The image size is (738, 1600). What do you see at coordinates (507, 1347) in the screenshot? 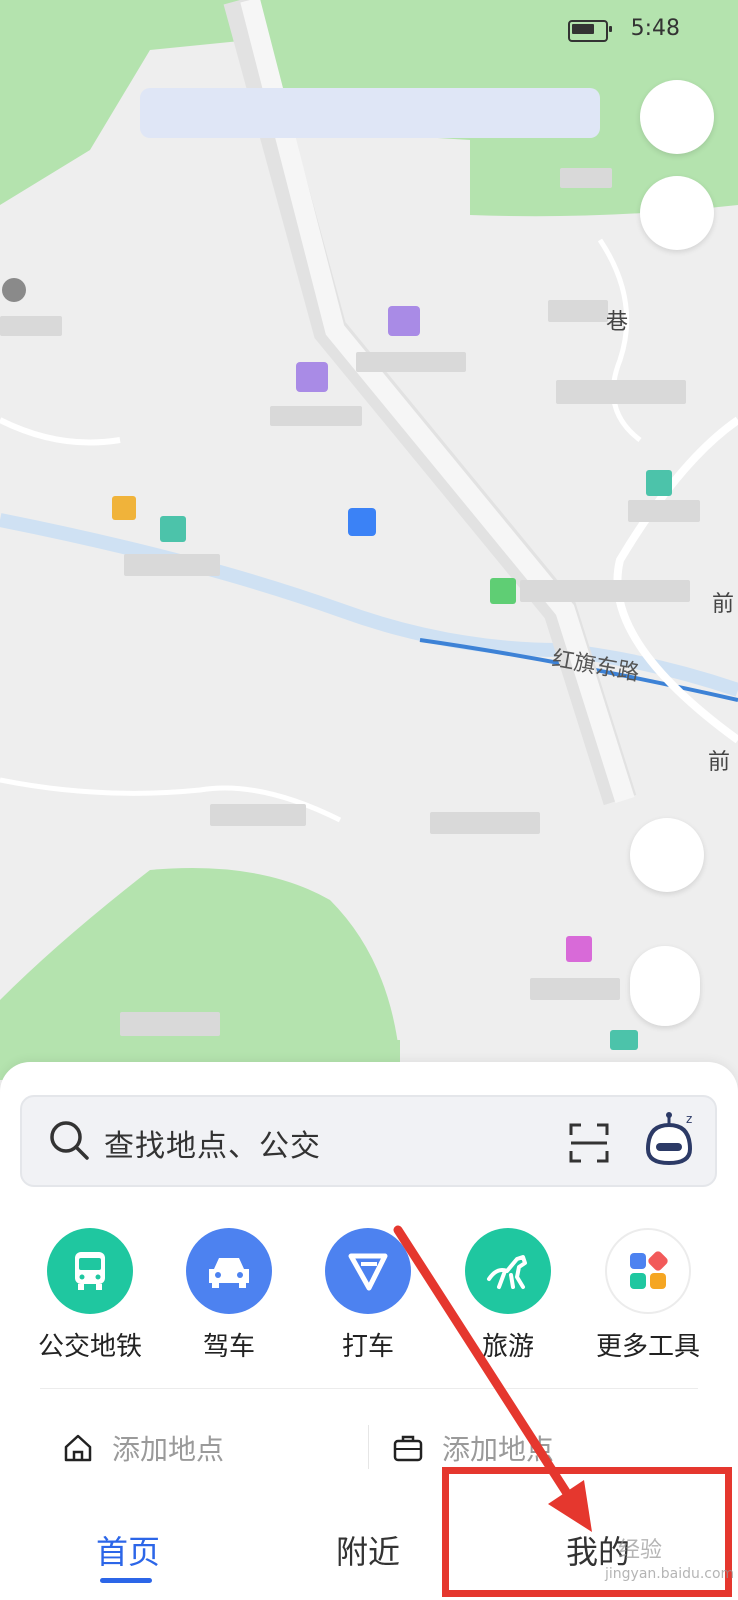
I see `shortcut-label: 旅游` at bounding box center [507, 1347].